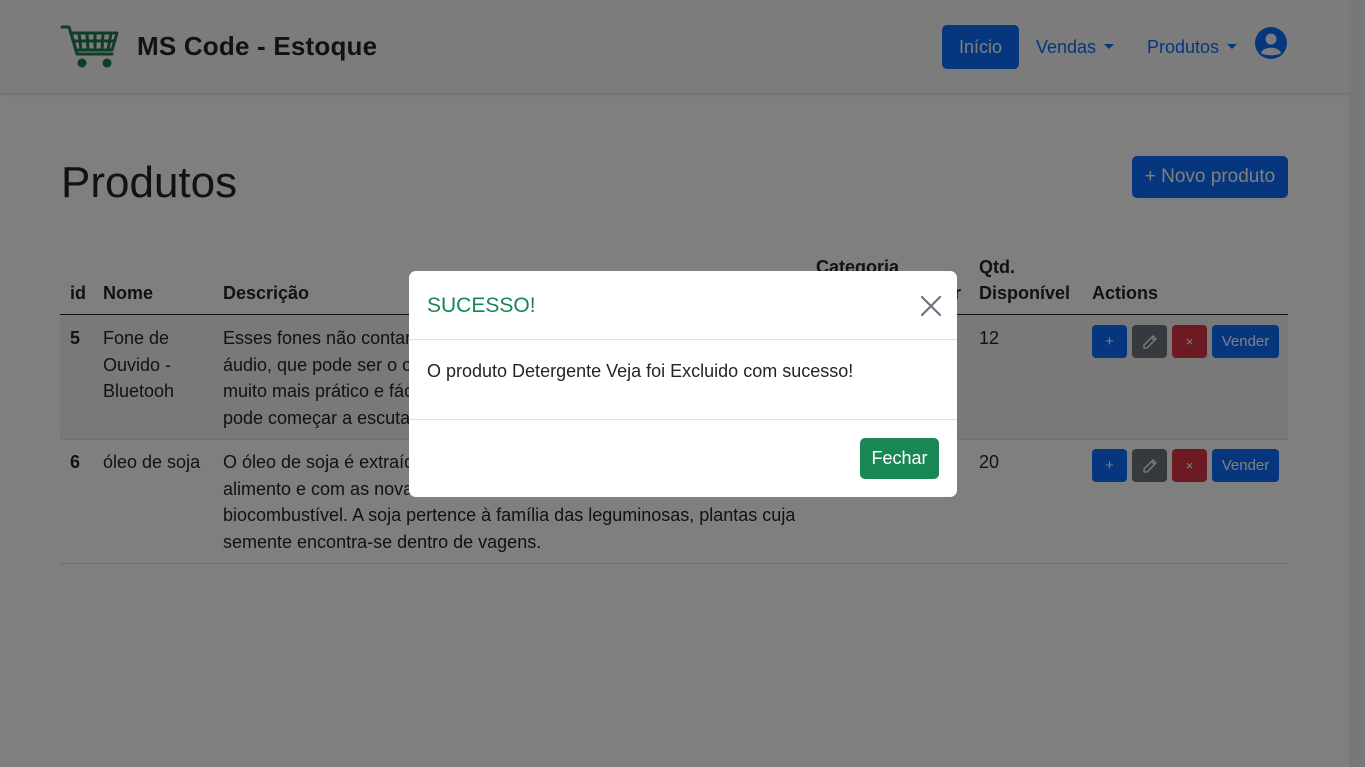  What do you see at coordinates (481, 305) in the screenshot?
I see `modal-title: SUCESSO!` at bounding box center [481, 305].